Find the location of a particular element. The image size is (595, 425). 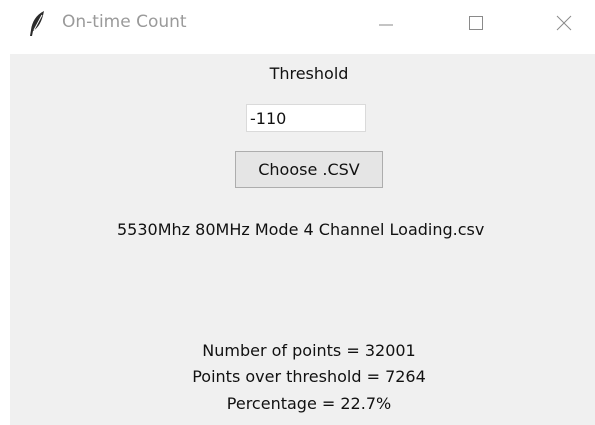

minimize-icon is located at coordinates (386, 25).